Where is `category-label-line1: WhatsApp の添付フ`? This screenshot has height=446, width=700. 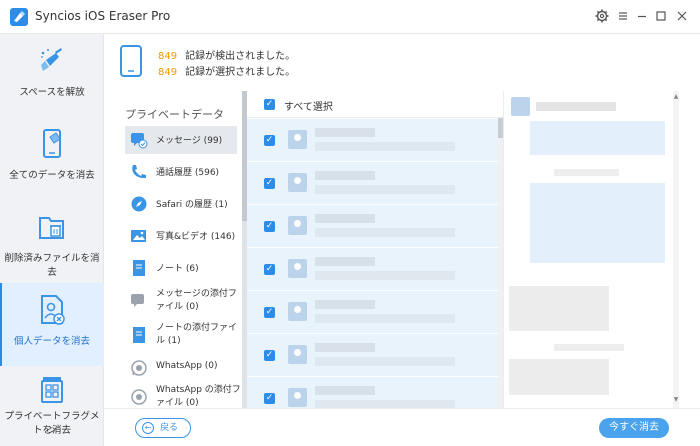
category-label-line1: WhatsApp の添付フ is located at coordinates (198, 390).